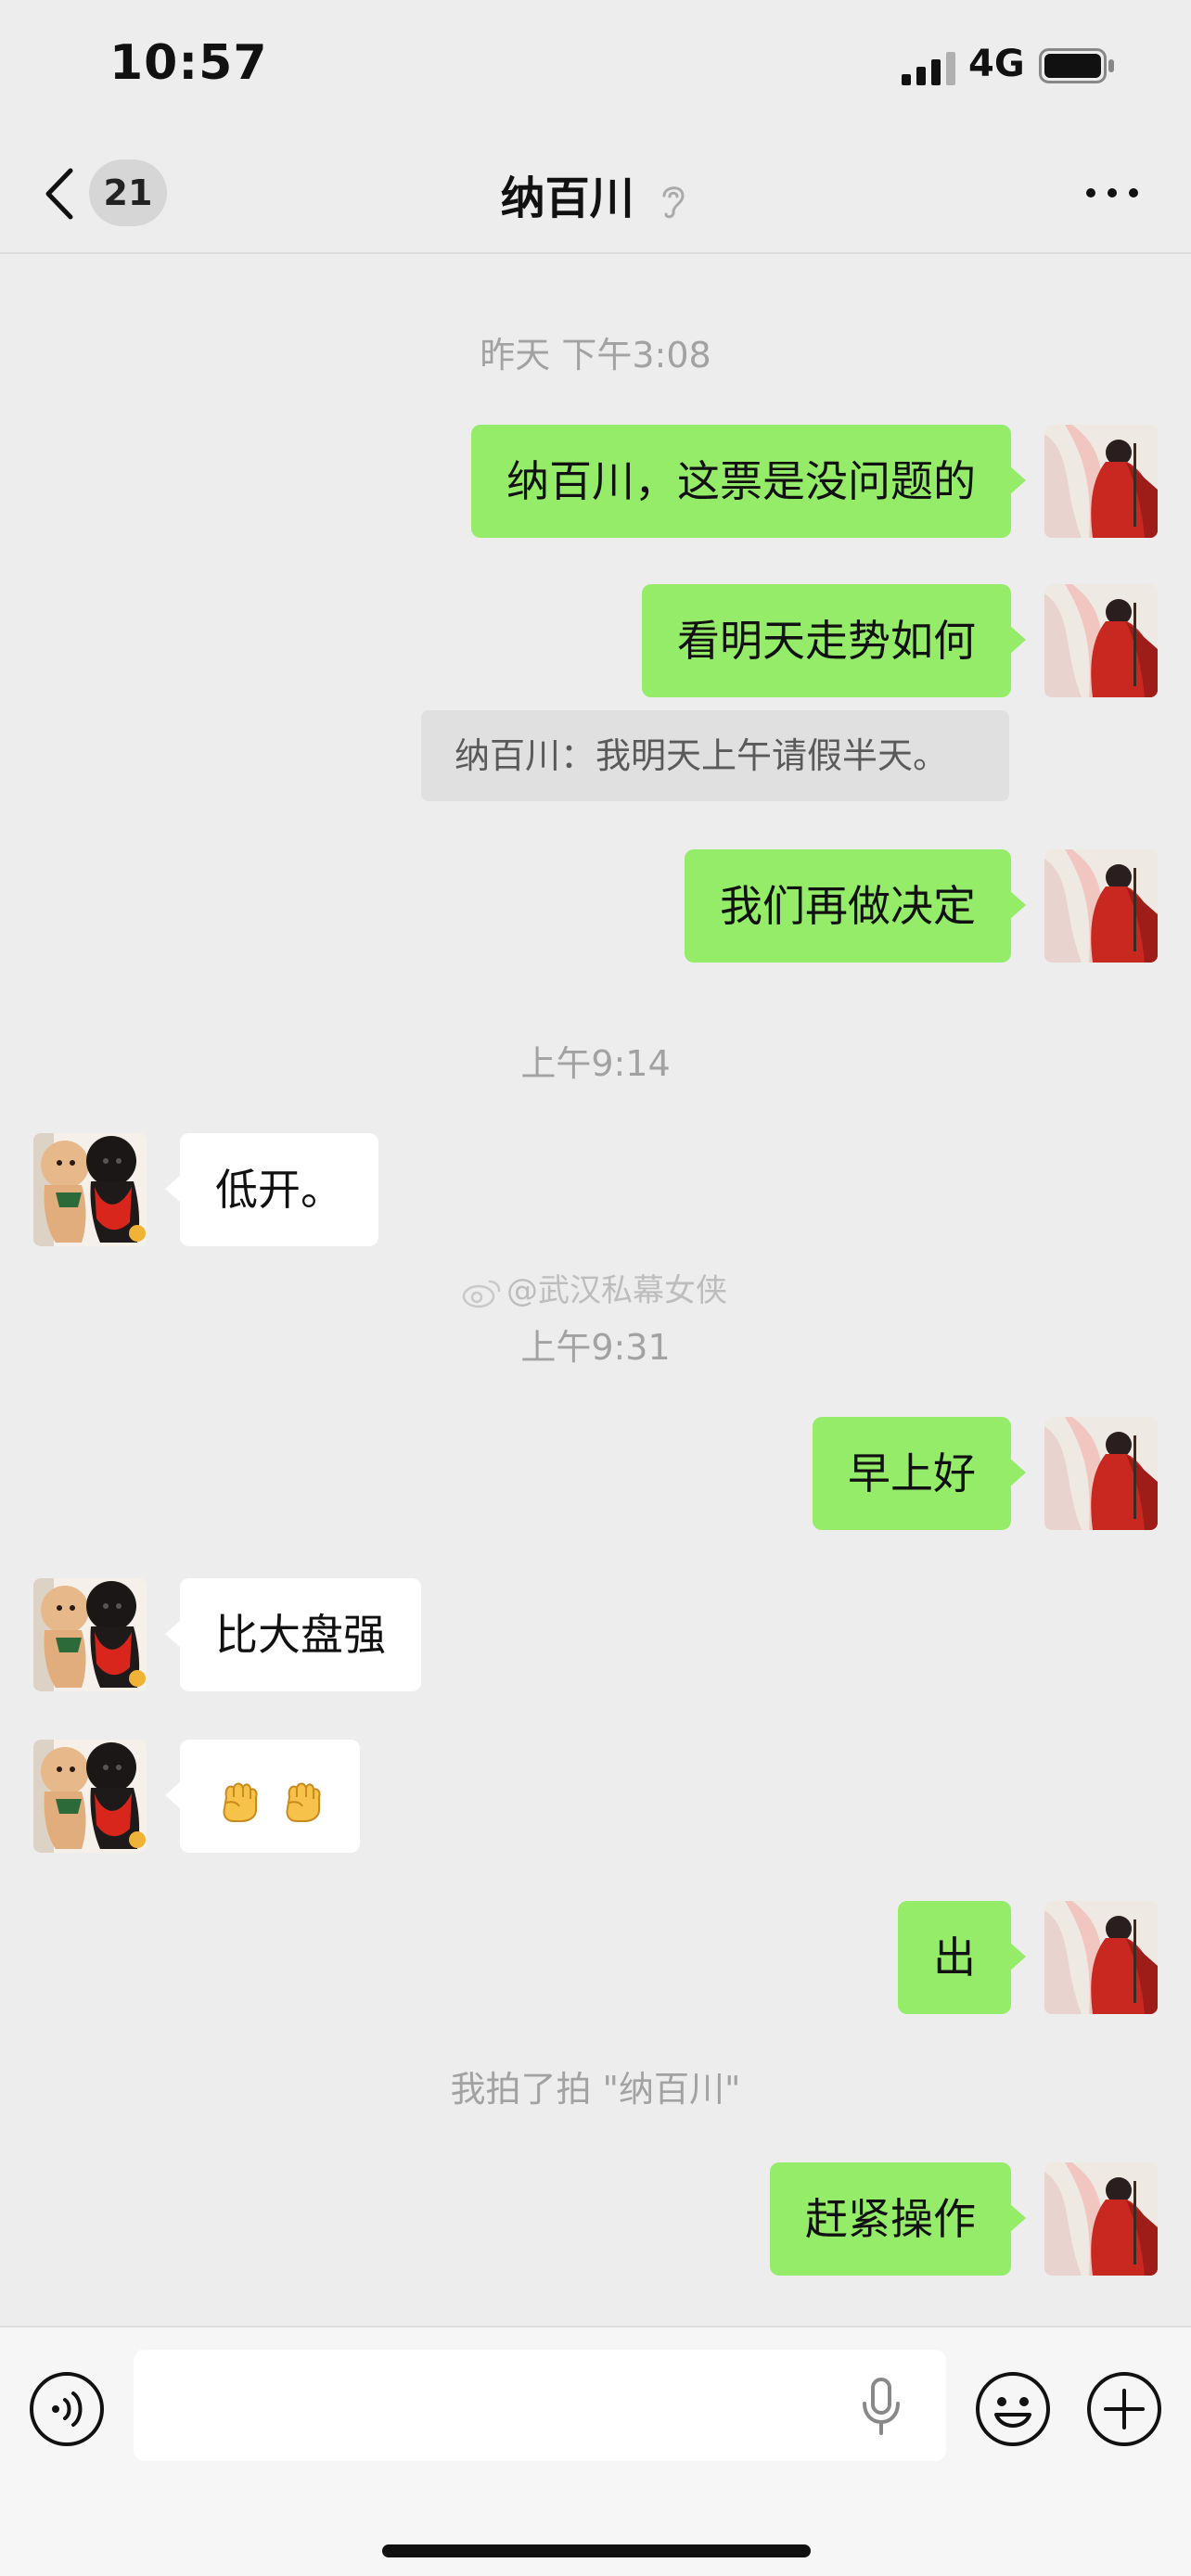  I want to click on mute-ear-icon, so click(673, 202).